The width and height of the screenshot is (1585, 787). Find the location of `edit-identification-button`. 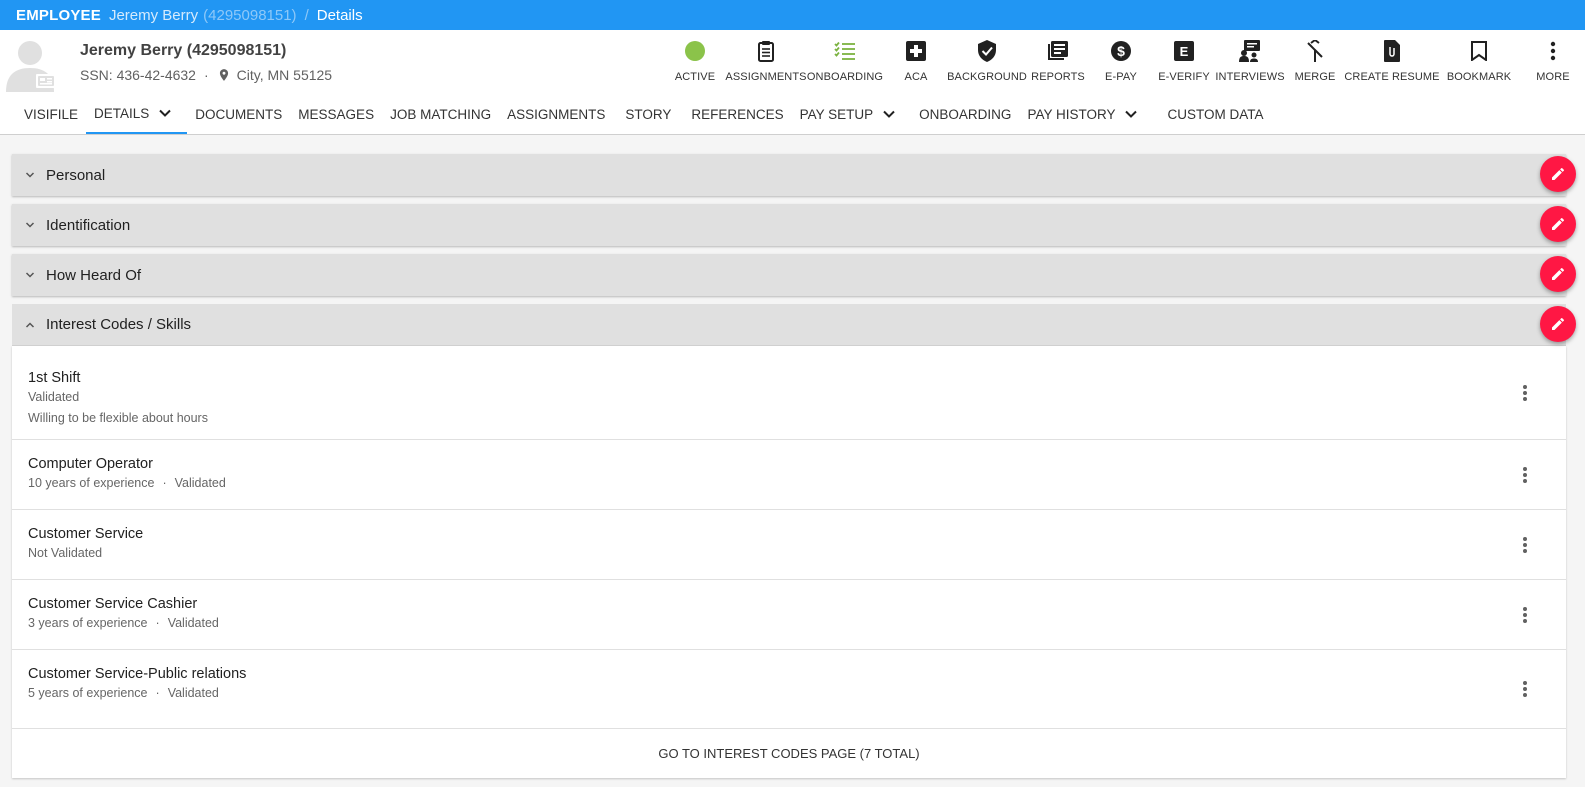

edit-identification-button is located at coordinates (1558, 224).